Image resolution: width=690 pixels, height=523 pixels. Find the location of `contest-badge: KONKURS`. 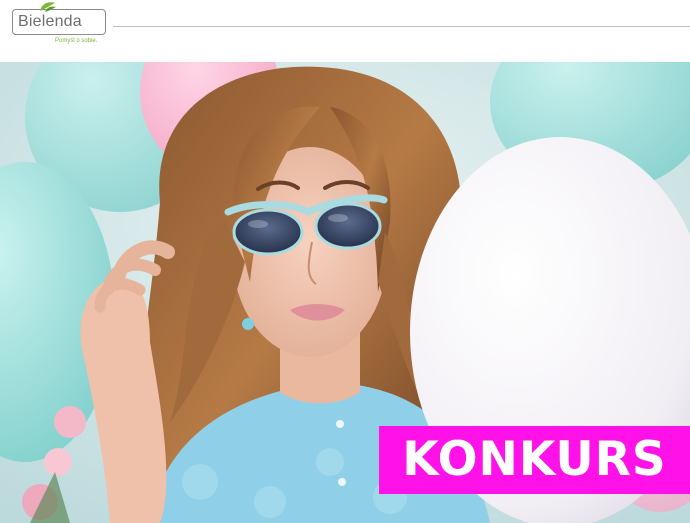

contest-badge: KONKURS is located at coordinates (534, 460).